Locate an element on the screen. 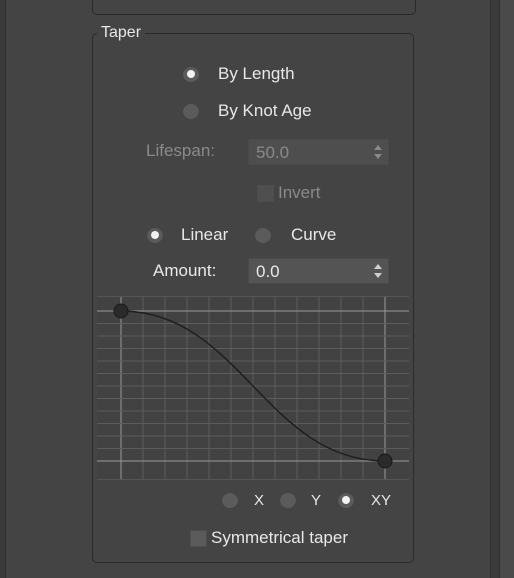 Image resolution: width=514 pixels, height=578 pixels. by-knot-age-option: By Knot Age is located at coordinates (263, 112).